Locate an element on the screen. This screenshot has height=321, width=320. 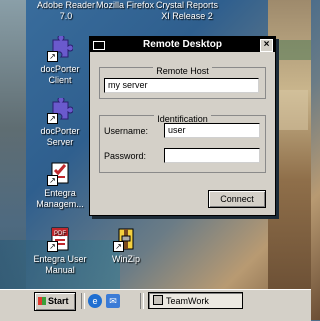
start-button: Start is located at coordinates (55, 301).